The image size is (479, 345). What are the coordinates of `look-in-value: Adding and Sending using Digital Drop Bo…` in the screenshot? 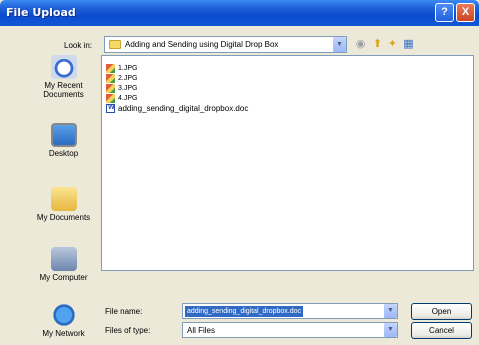 It's located at (202, 44).